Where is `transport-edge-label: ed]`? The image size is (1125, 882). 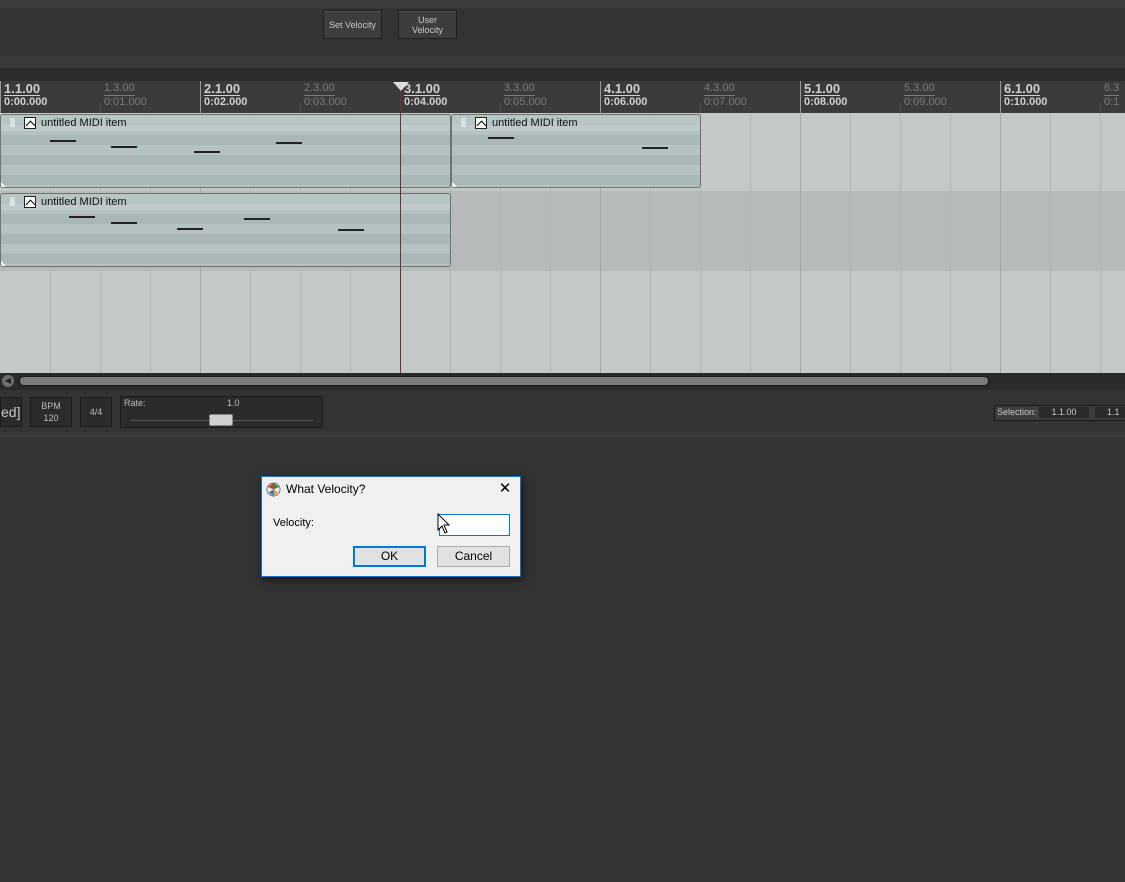
transport-edge-label: ed] is located at coordinates (11, 412).